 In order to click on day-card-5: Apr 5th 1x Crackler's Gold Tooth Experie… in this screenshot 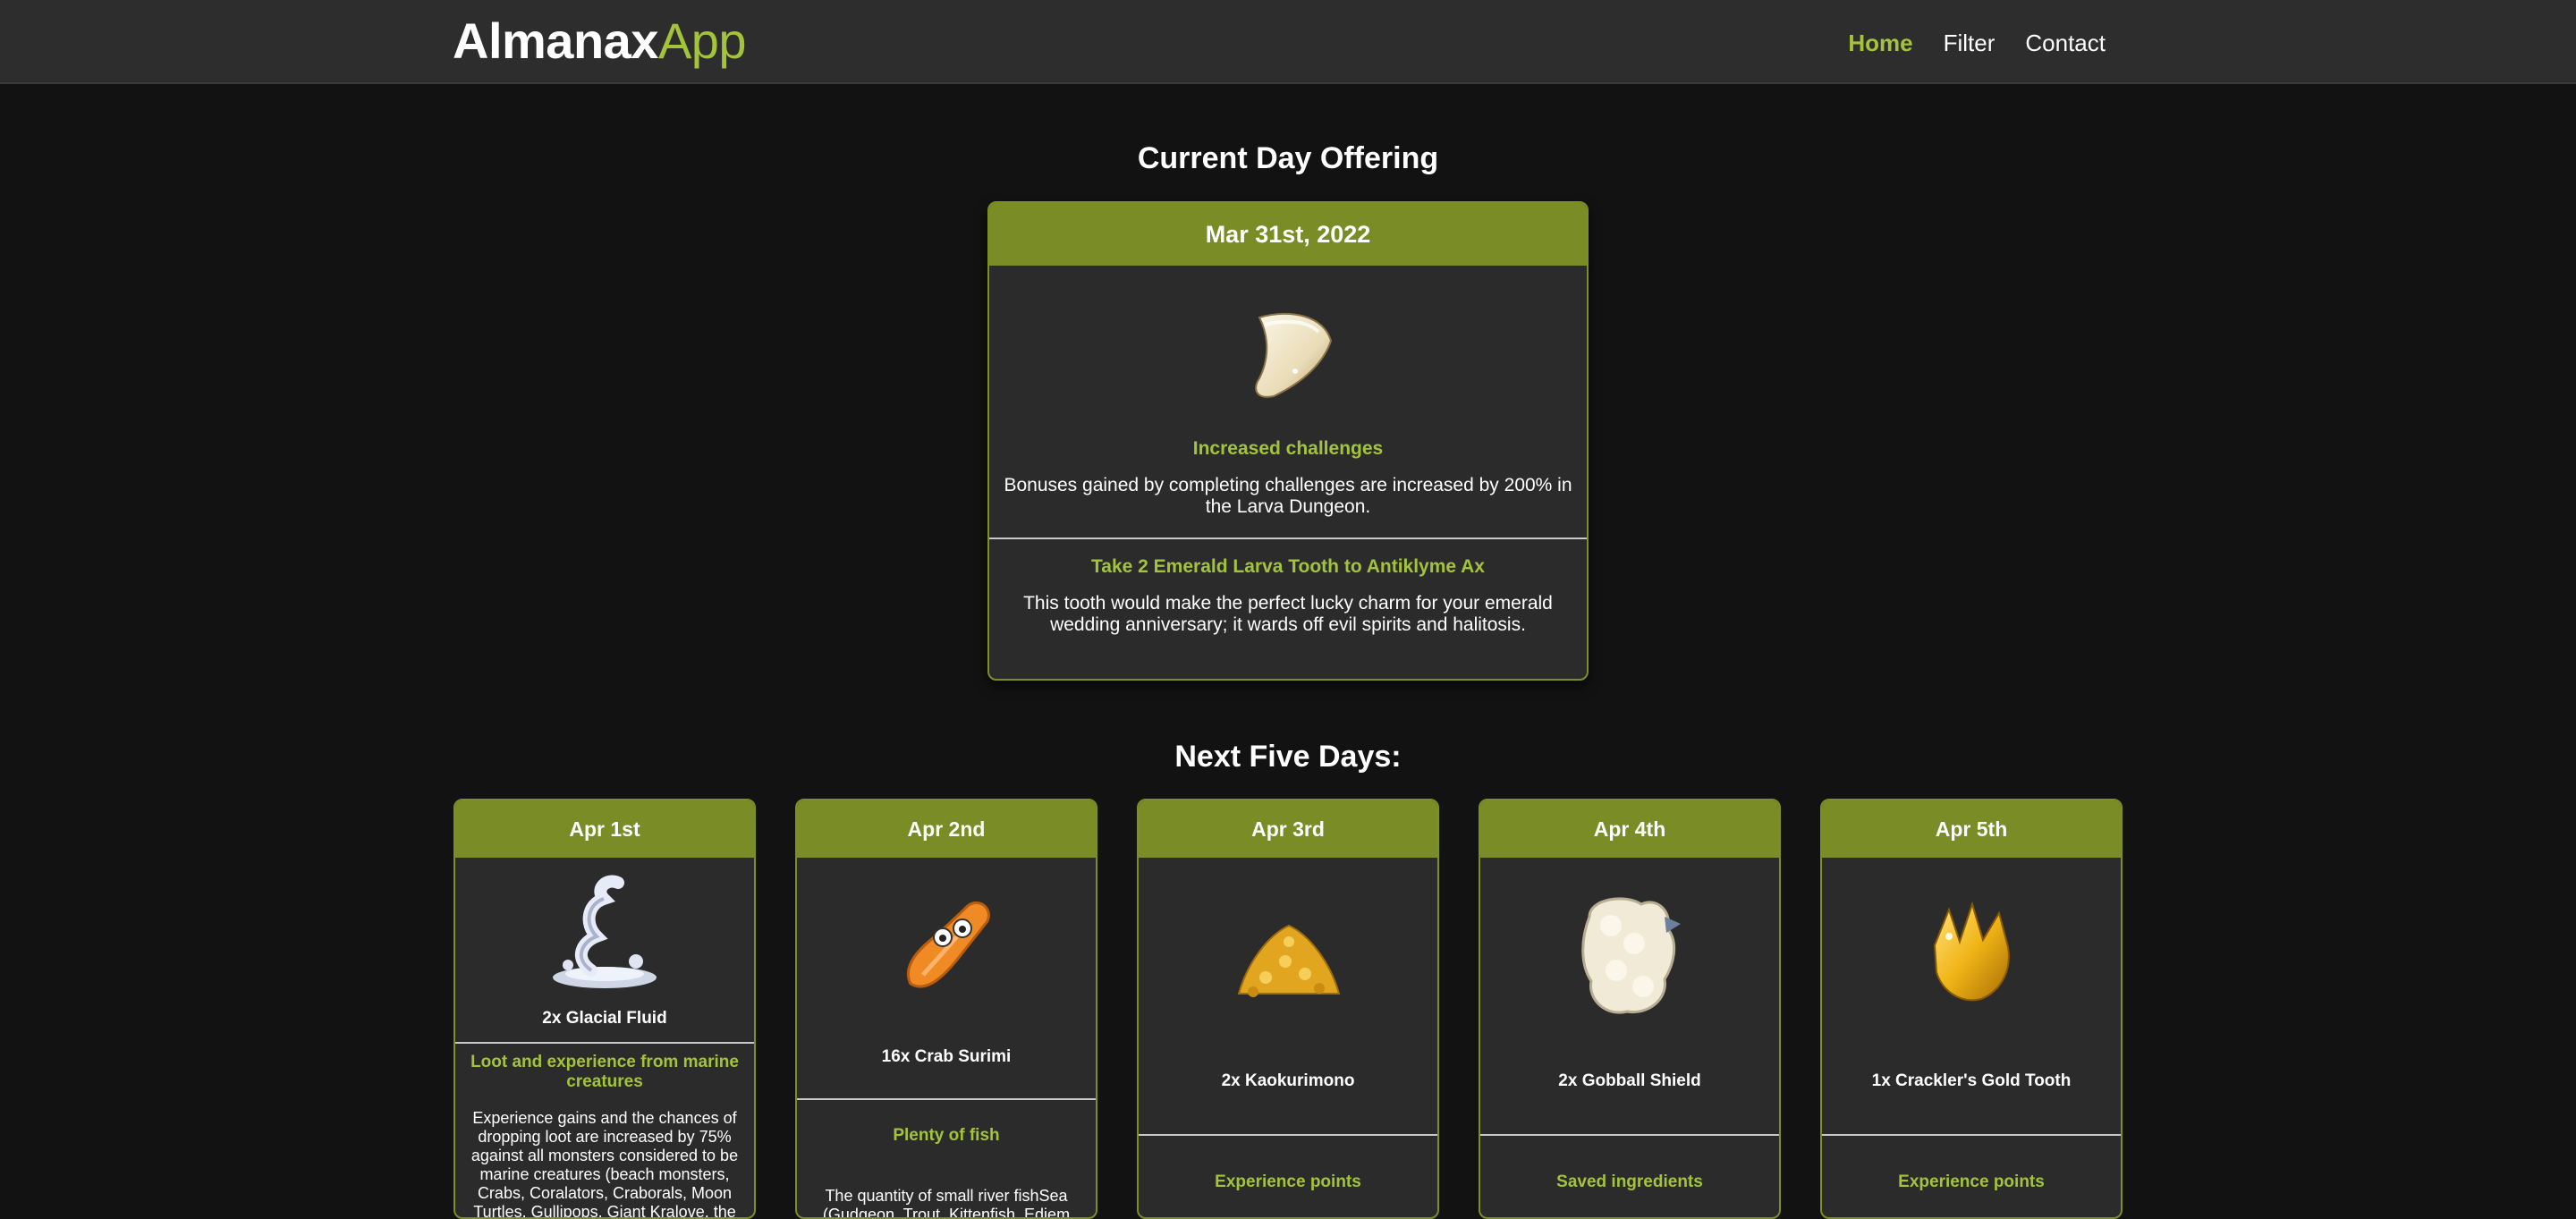, I will do `click(1971, 1009)`.